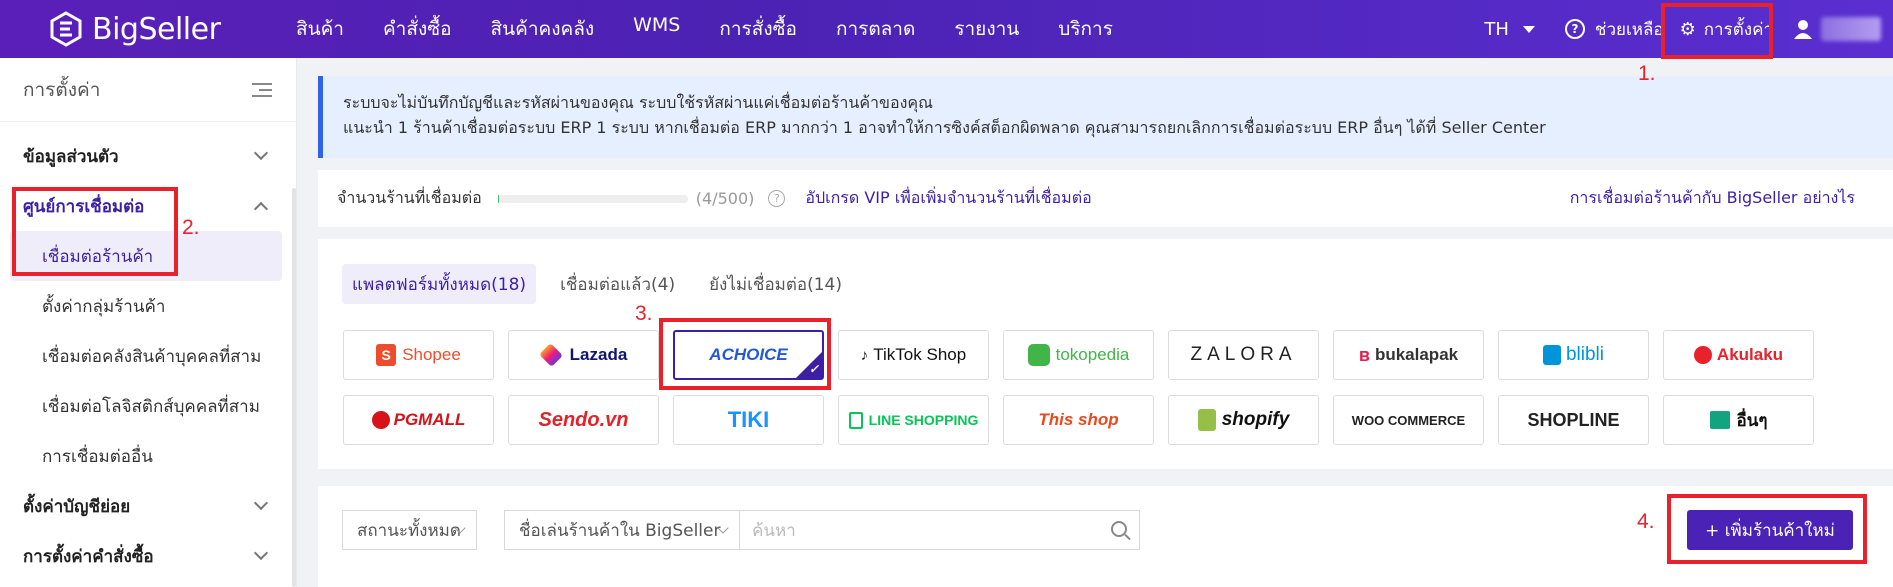  What do you see at coordinates (1038, 355) in the screenshot?
I see `tokopedia-owl-icon` at bounding box center [1038, 355].